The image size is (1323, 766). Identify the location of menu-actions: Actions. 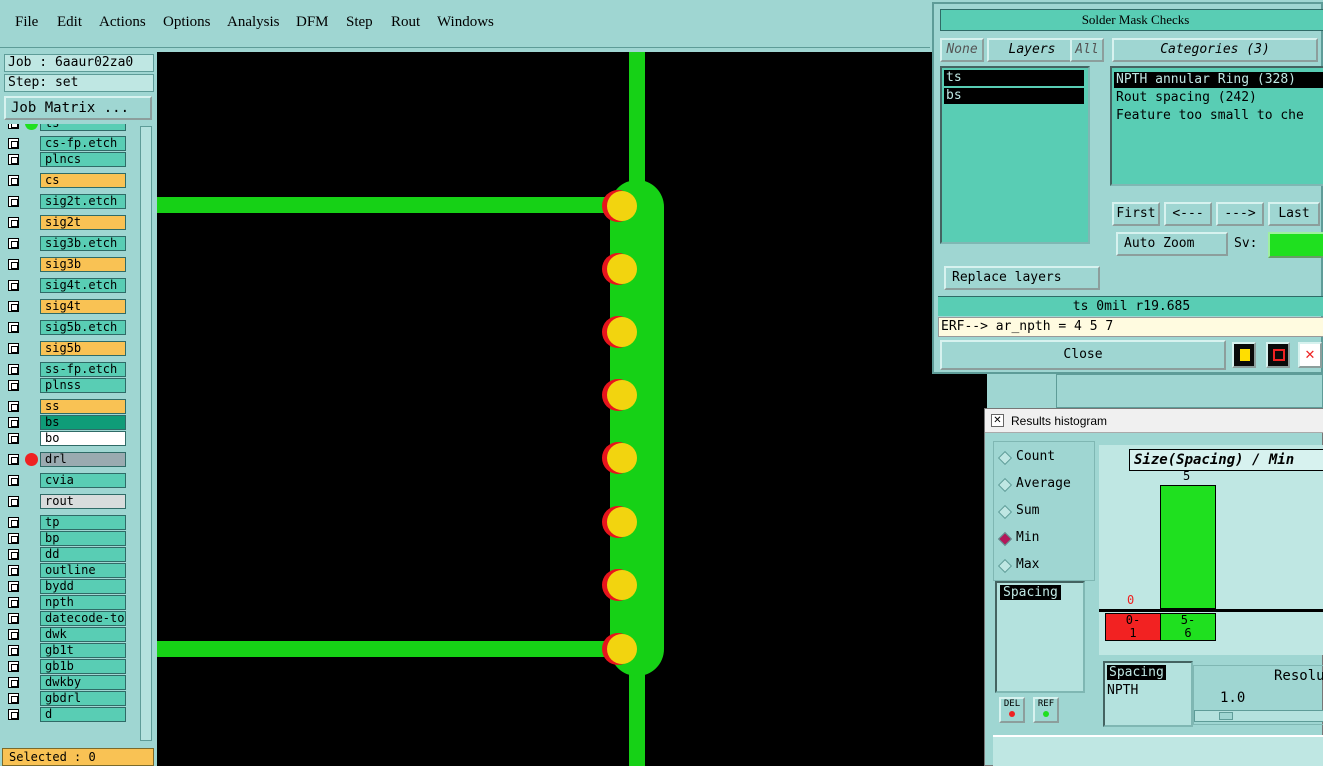
(122, 22).